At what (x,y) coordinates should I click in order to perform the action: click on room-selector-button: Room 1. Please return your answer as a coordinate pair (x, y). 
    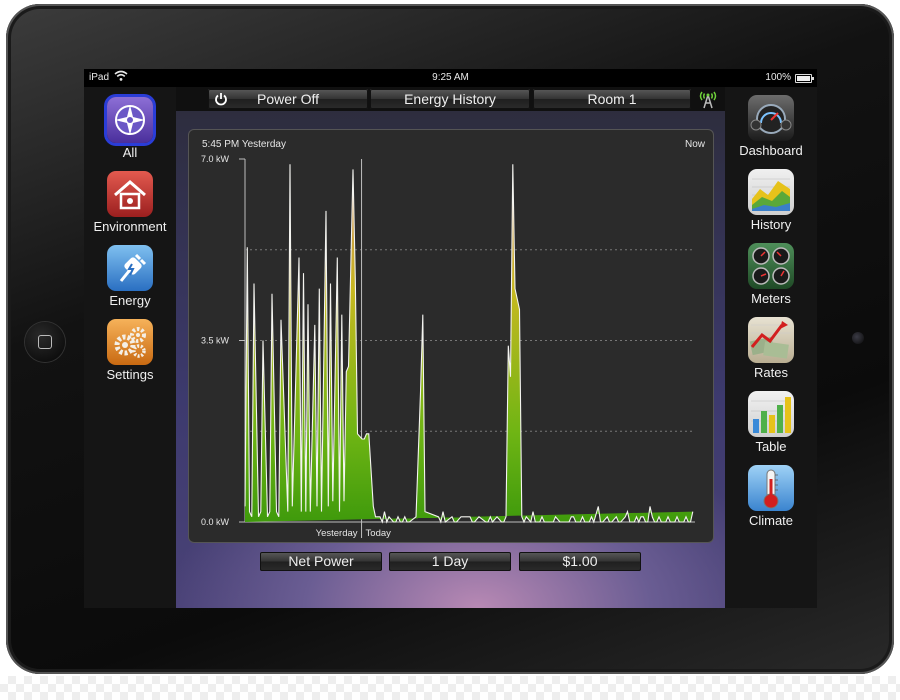
    Looking at the image, I should click on (612, 99).